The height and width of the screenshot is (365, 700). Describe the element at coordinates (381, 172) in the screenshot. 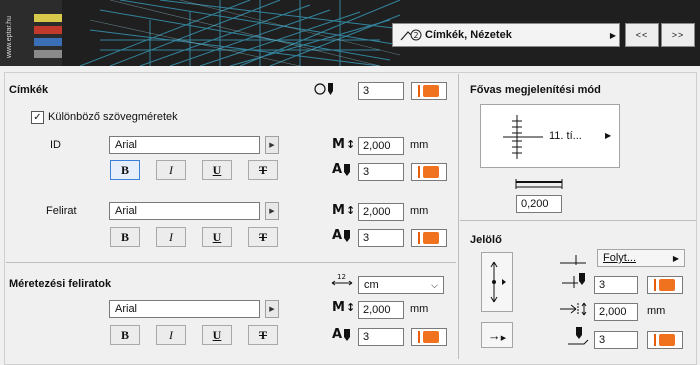

I see `id-pen-input: 3` at that location.